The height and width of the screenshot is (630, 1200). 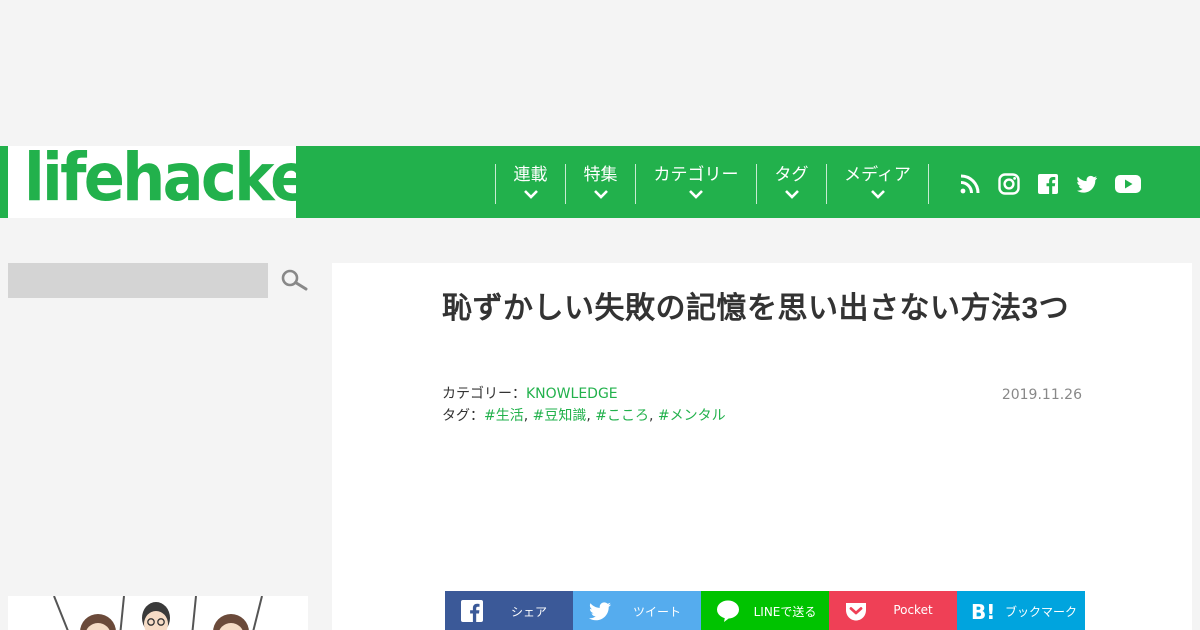 I want to click on site-logo: lifehacker, so click(x=181, y=177).